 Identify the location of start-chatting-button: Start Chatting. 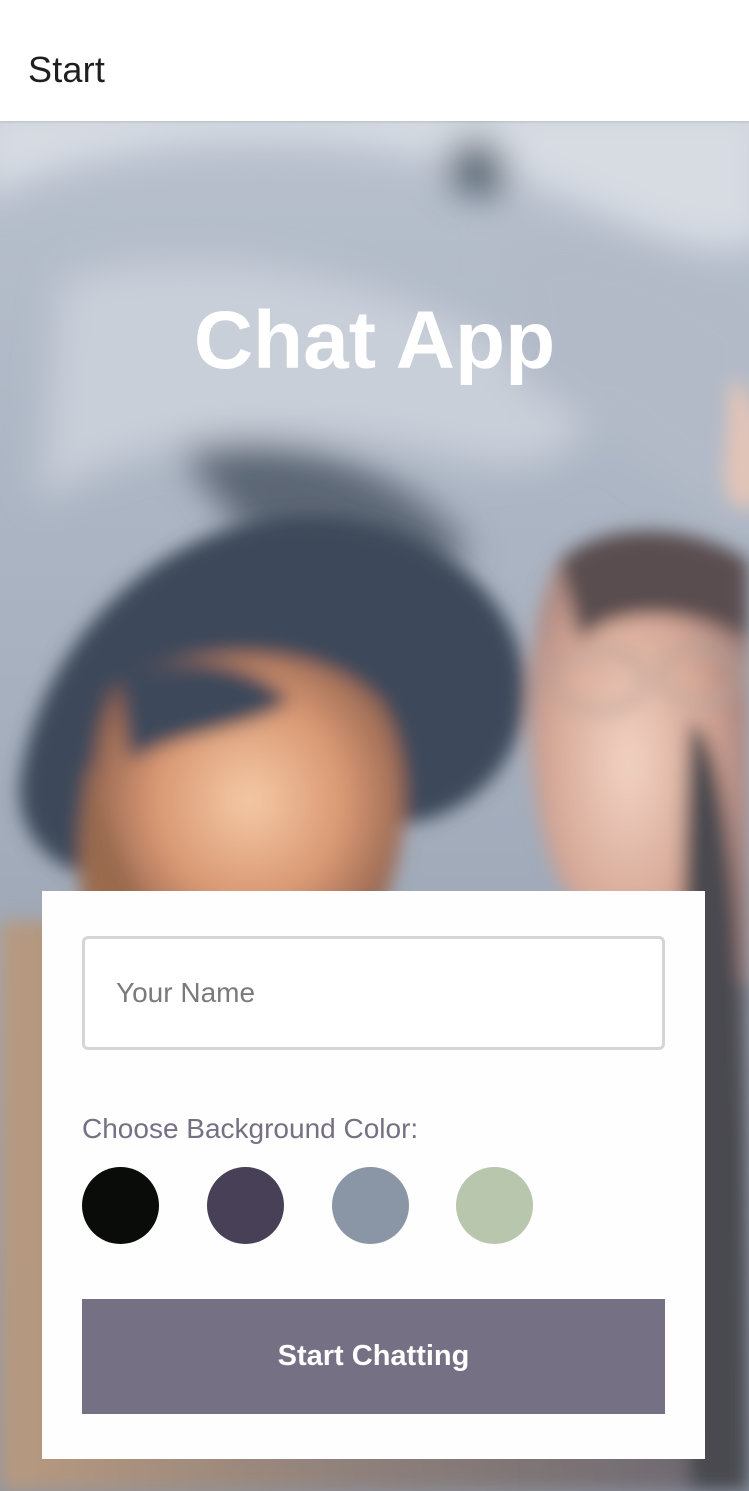
(373, 1356).